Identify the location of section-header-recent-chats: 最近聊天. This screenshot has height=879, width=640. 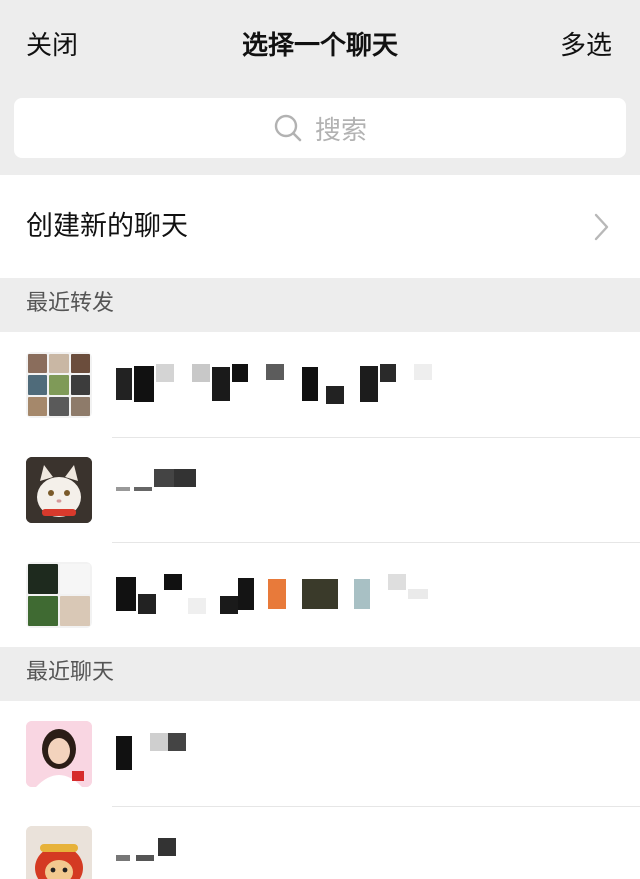
(320, 674).